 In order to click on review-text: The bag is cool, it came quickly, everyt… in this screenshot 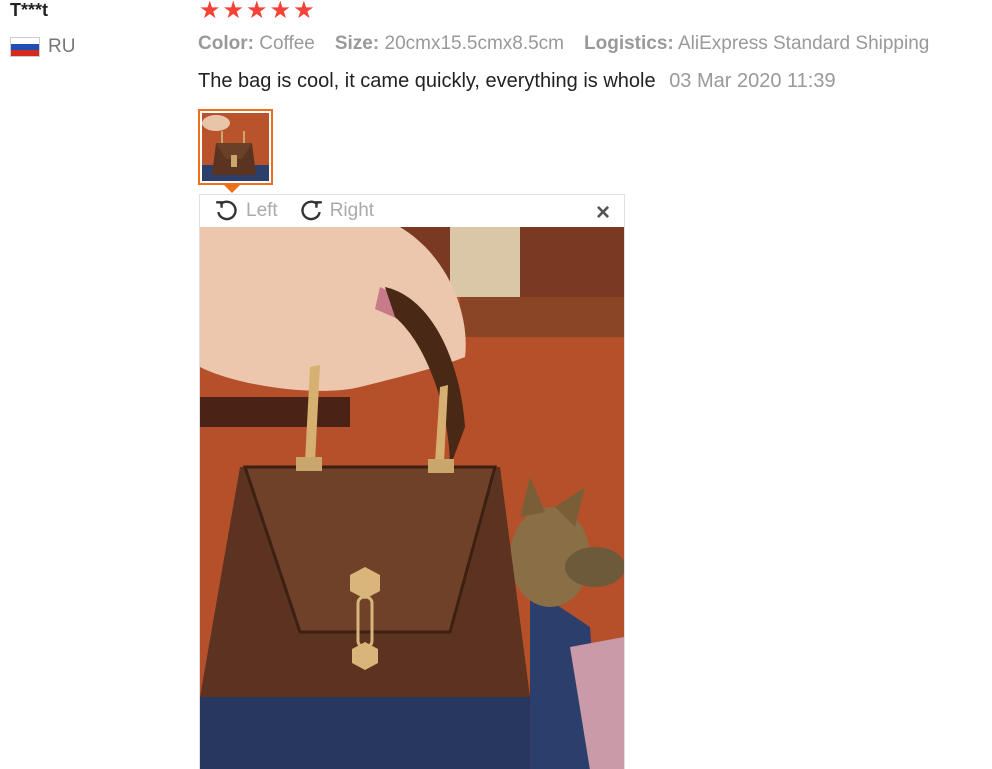, I will do `click(427, 81)`.